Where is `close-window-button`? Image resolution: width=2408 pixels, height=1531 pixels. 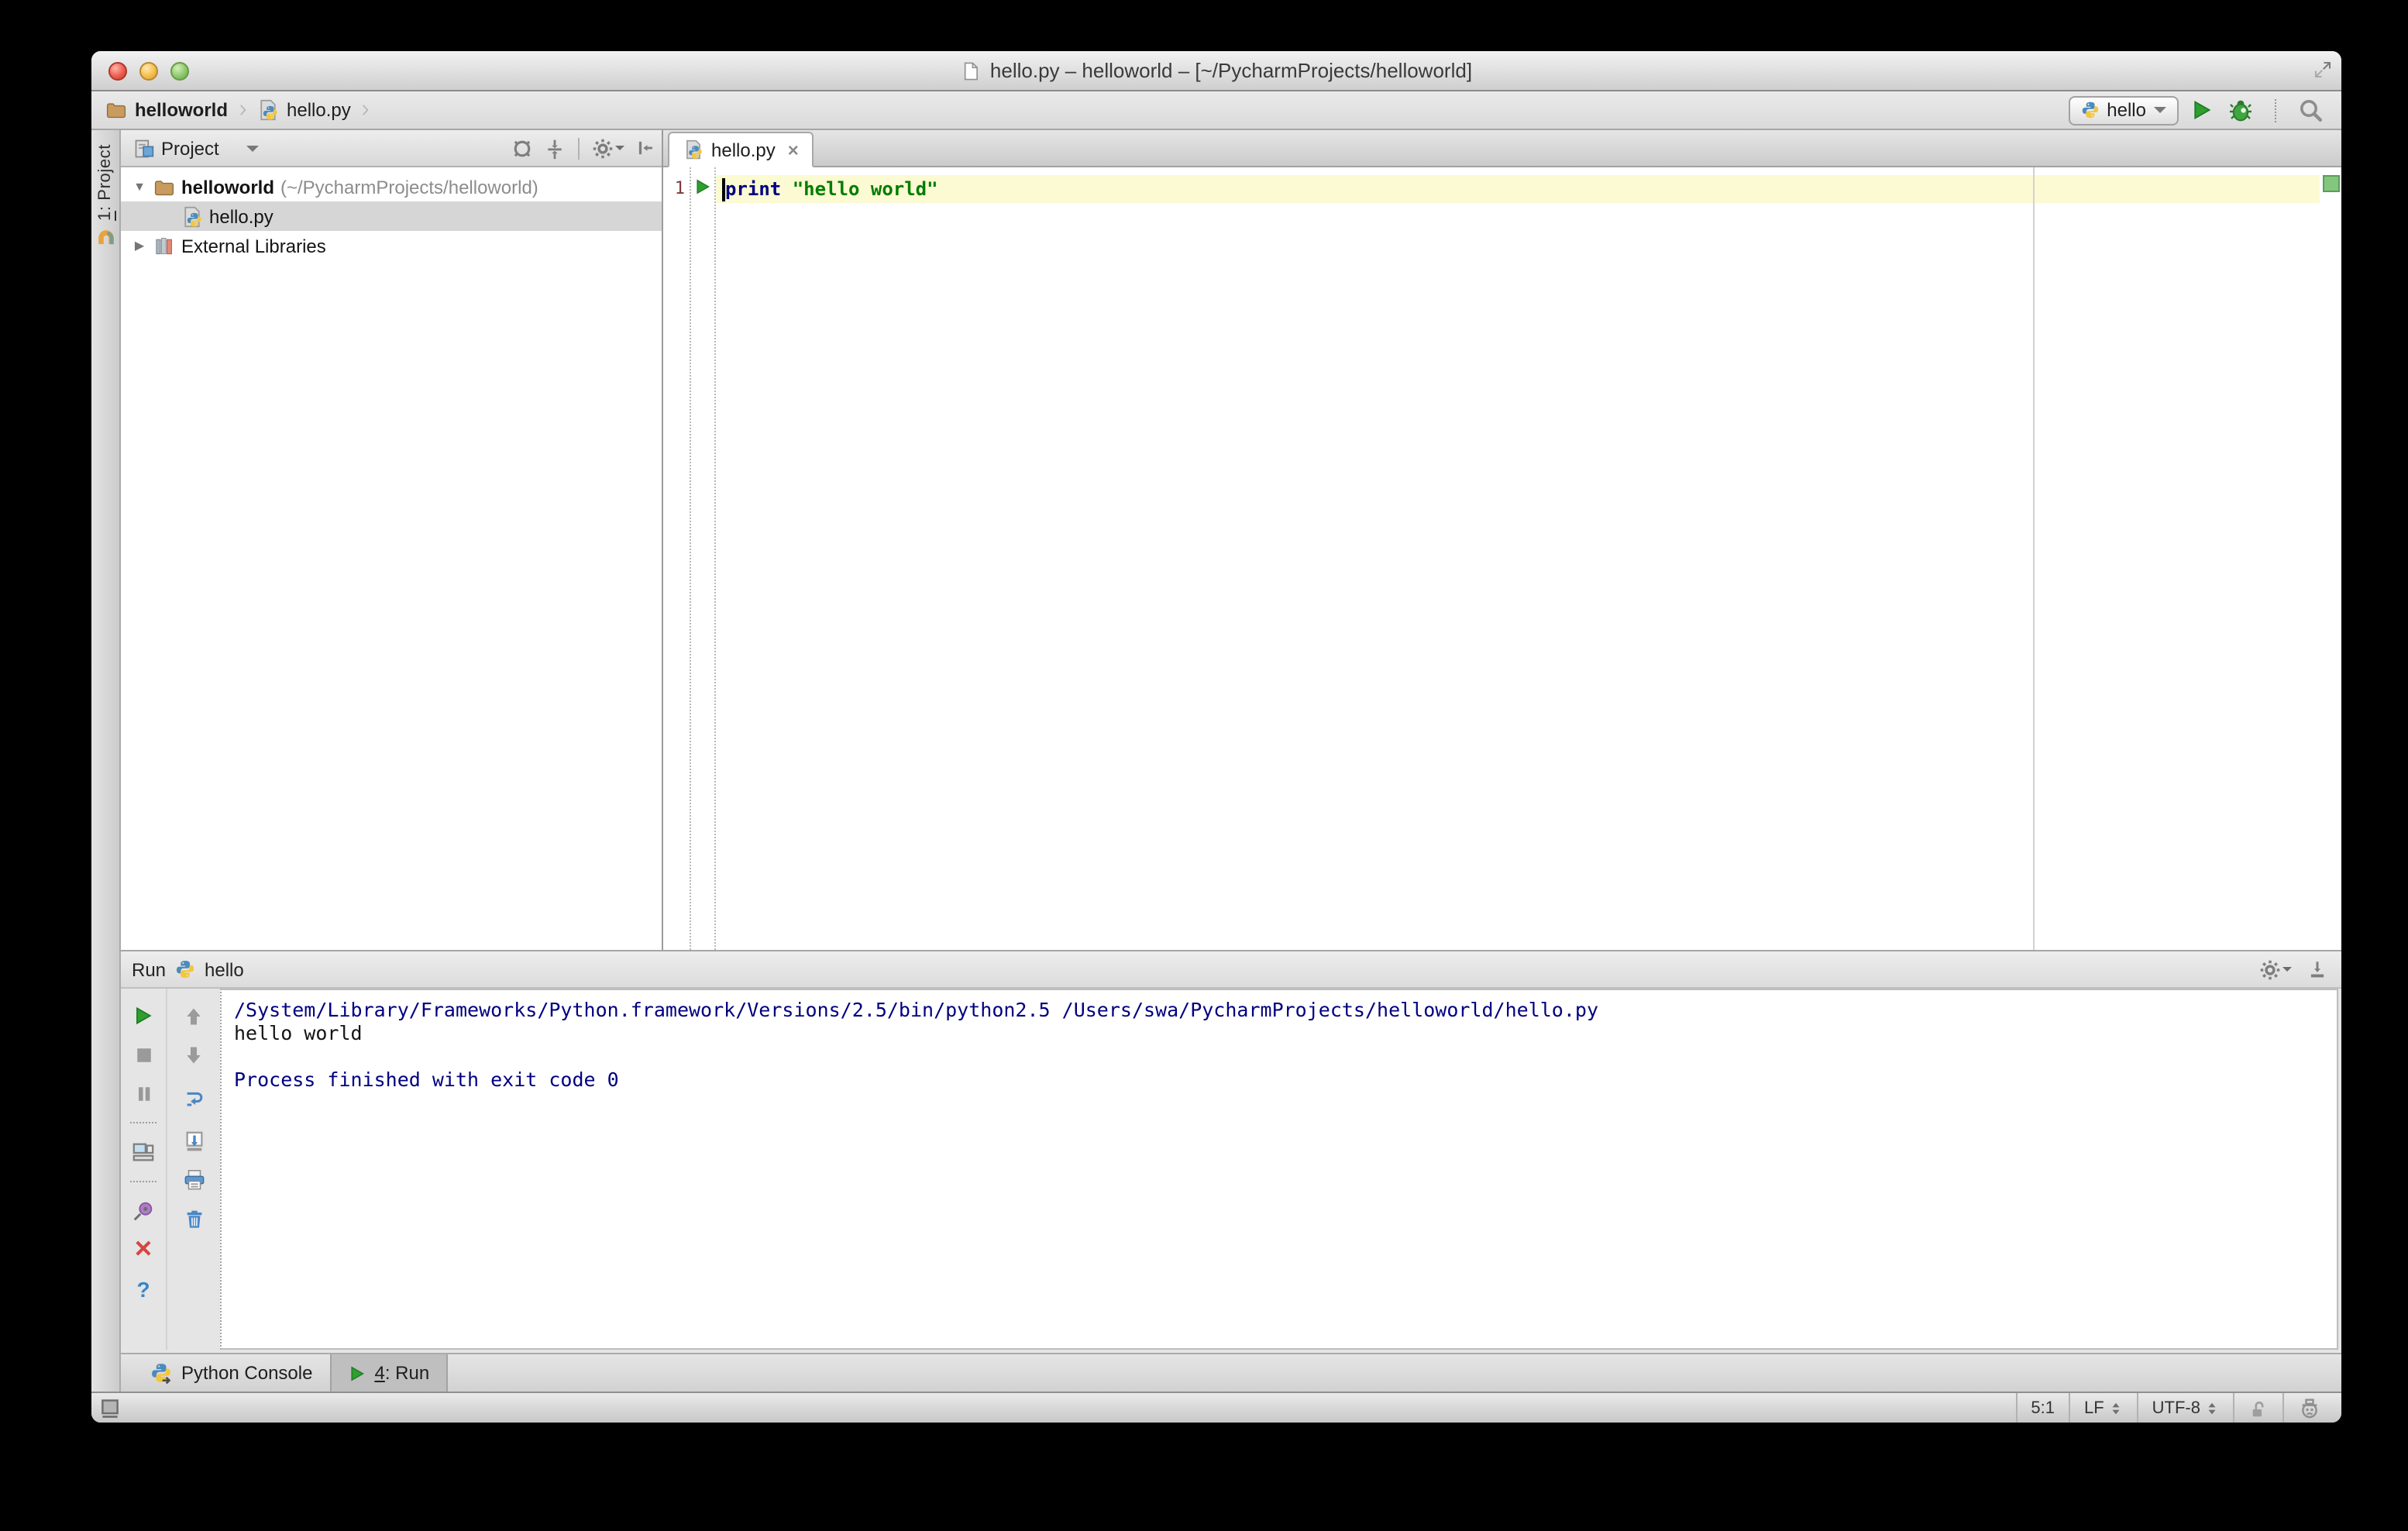
close-window-button is located at coordinates (118, 71).